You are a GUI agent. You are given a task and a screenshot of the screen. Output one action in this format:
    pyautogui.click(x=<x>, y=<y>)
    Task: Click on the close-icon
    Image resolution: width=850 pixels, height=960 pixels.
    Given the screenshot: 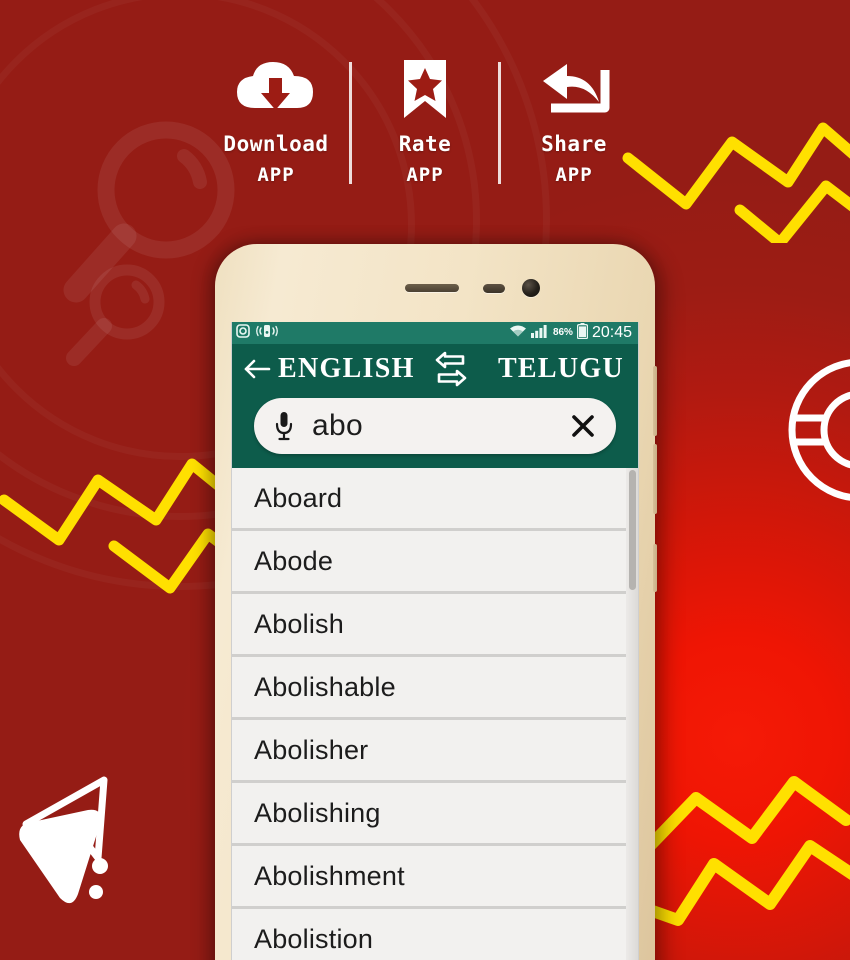 What is the action you would take?
    pyautogui.click(x=583, y=426)
    